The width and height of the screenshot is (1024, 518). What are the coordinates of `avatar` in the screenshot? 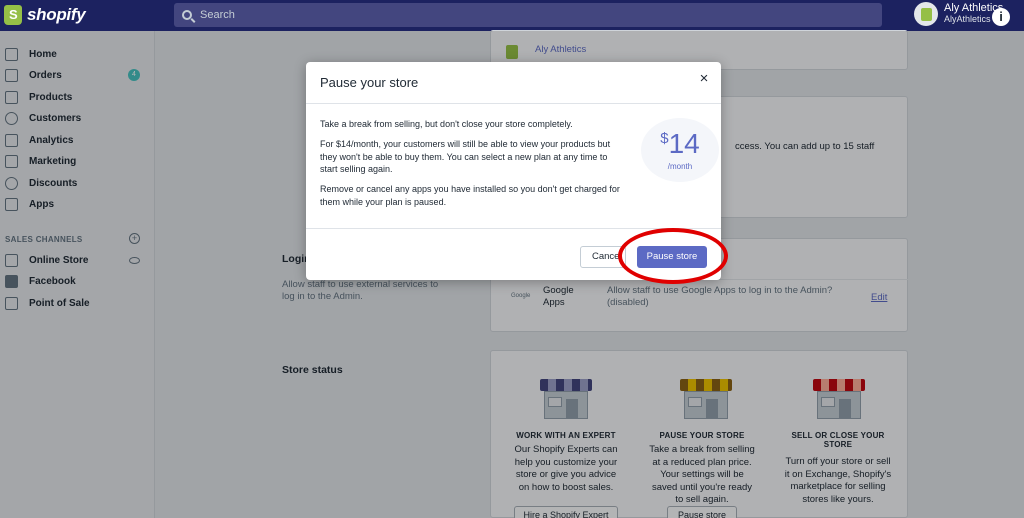 It's located at (926, 14).